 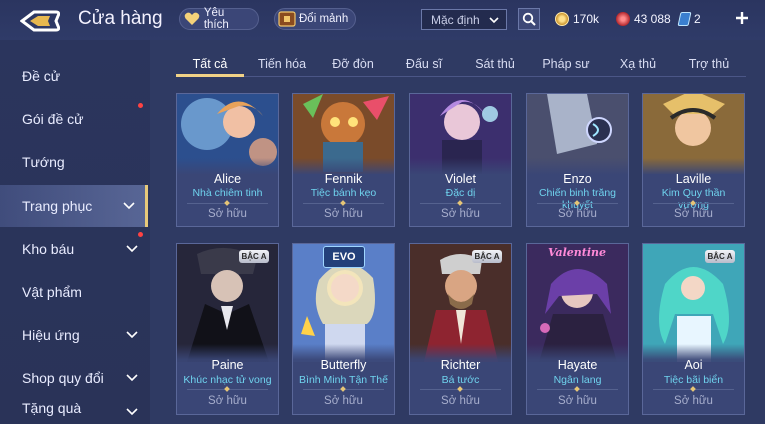 What do you see at coordinates (63, 378) in the screenshot?
I see `sidebar-item-label: Shop quy đổi` at bounding box center [63, 378].